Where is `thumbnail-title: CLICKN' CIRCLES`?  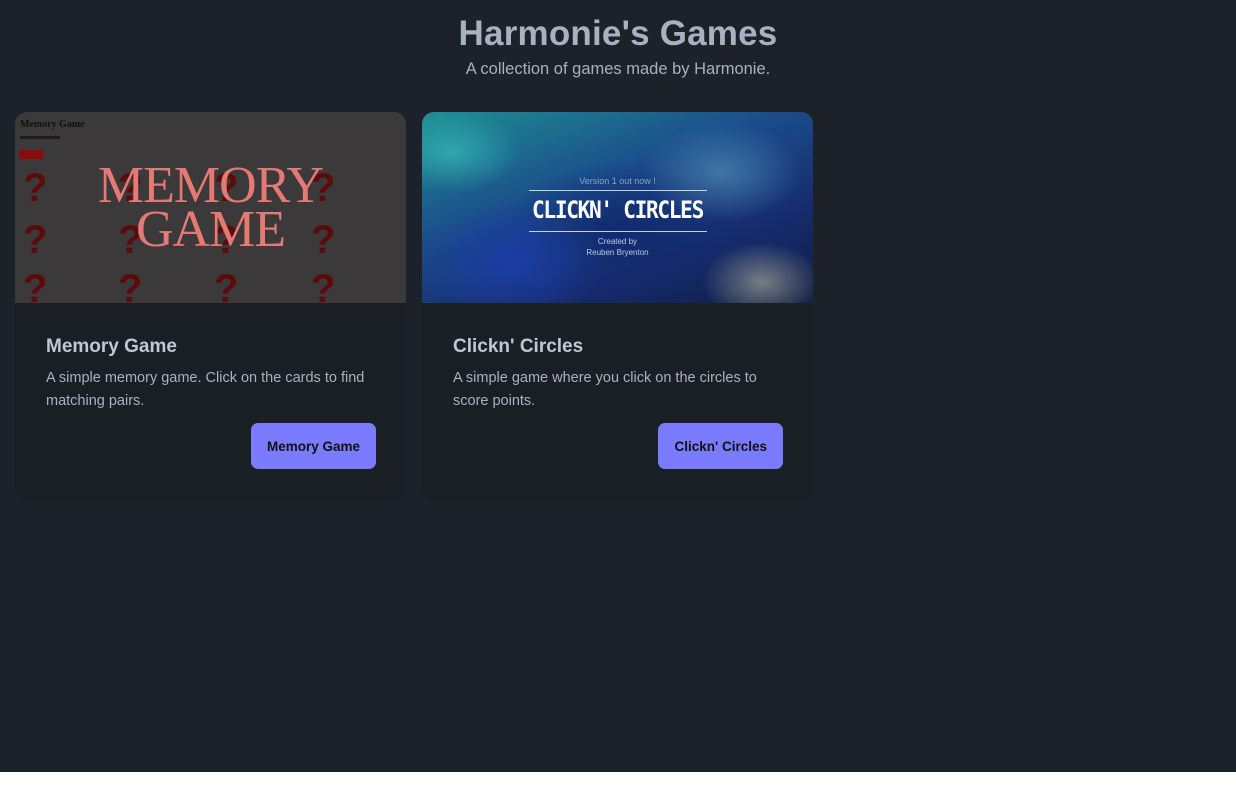 thumbnail-title: CLICKN' CIRCLES is located at coordinates (618, 210).